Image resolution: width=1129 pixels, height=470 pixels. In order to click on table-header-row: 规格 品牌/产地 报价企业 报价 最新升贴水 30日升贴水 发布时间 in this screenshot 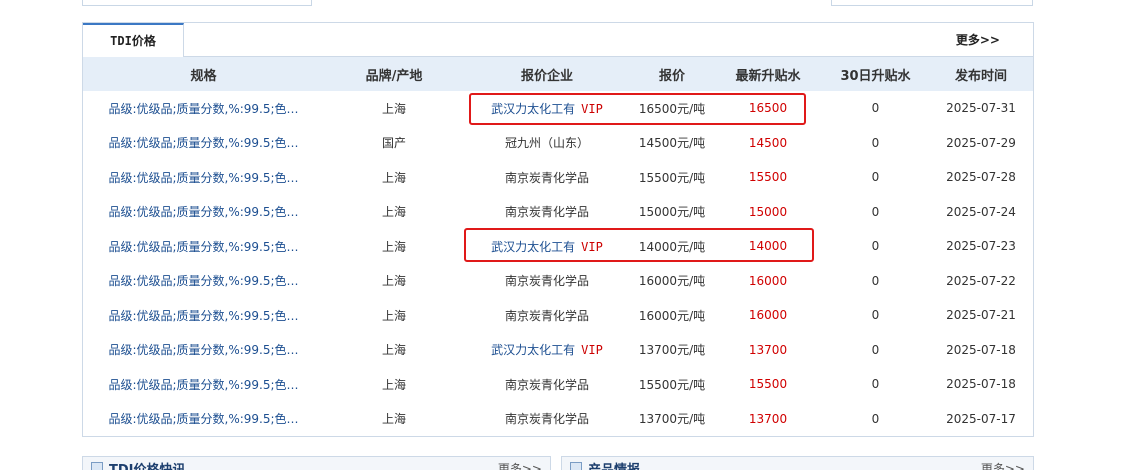, I will do `click(558, 74)`.